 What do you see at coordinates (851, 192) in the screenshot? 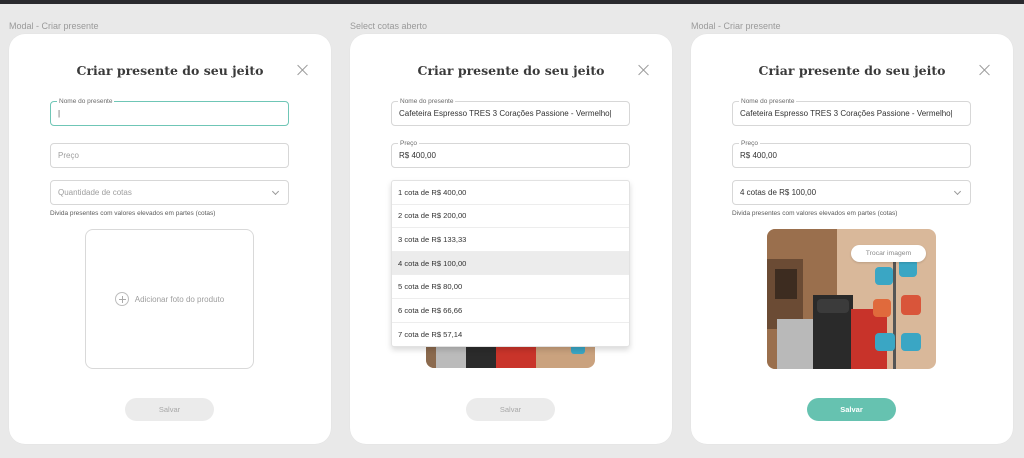
I see `quotas-select: 4 cotas de R$ 100,00` at bounding box center [851, 192].